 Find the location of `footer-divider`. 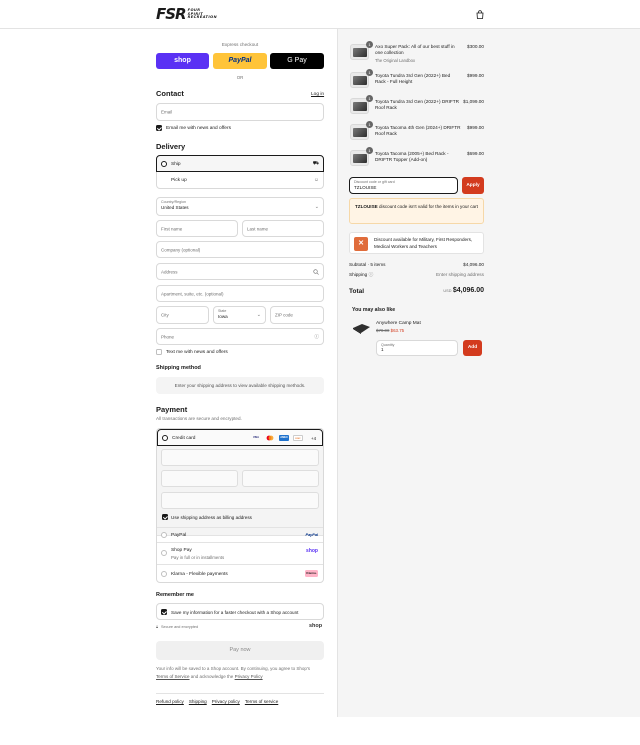

footer-divider is located at coordinates (240, 693).